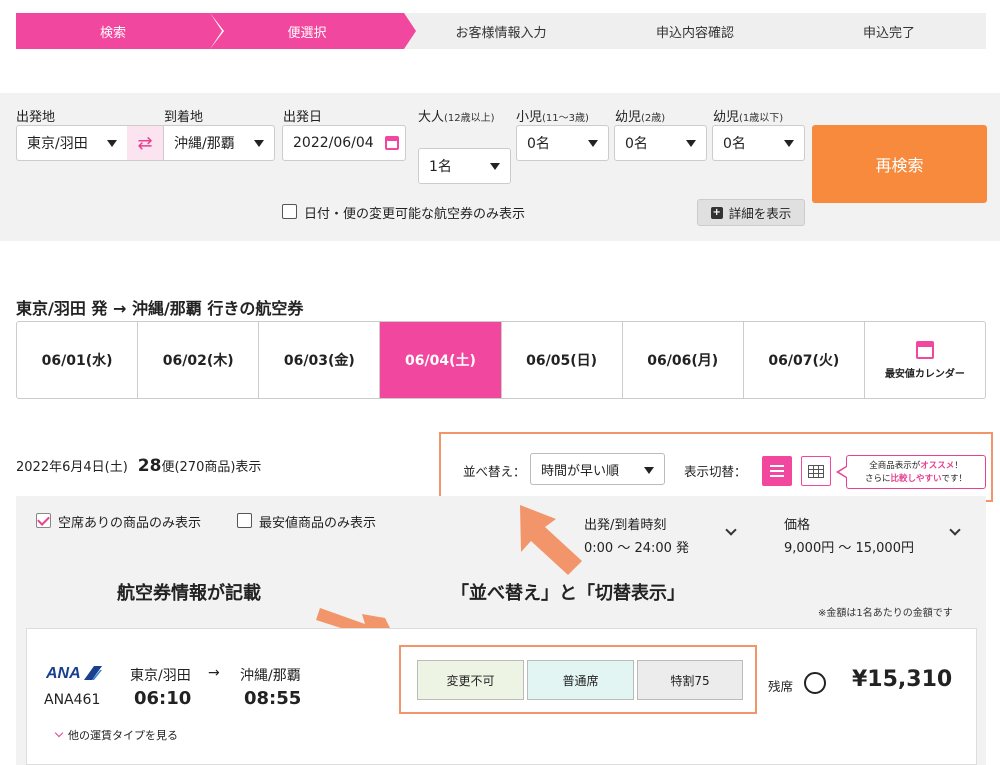  I want to click on ana-logo-icon: ANA, so click(74, 673).